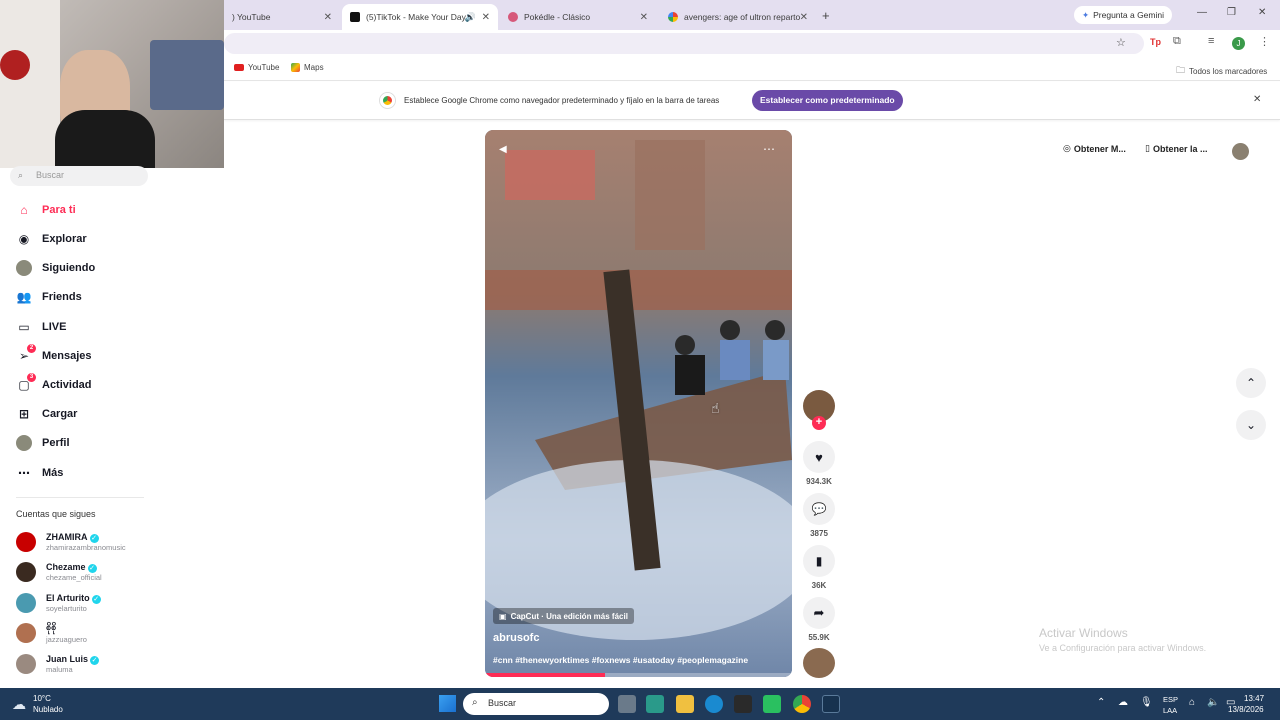 Image resolution: width=1280 pixels, height=720 pixels. What do you see at coordinates (638, 675) in the screenshot?
I see `progress-track` at bounding box center [638, 675].